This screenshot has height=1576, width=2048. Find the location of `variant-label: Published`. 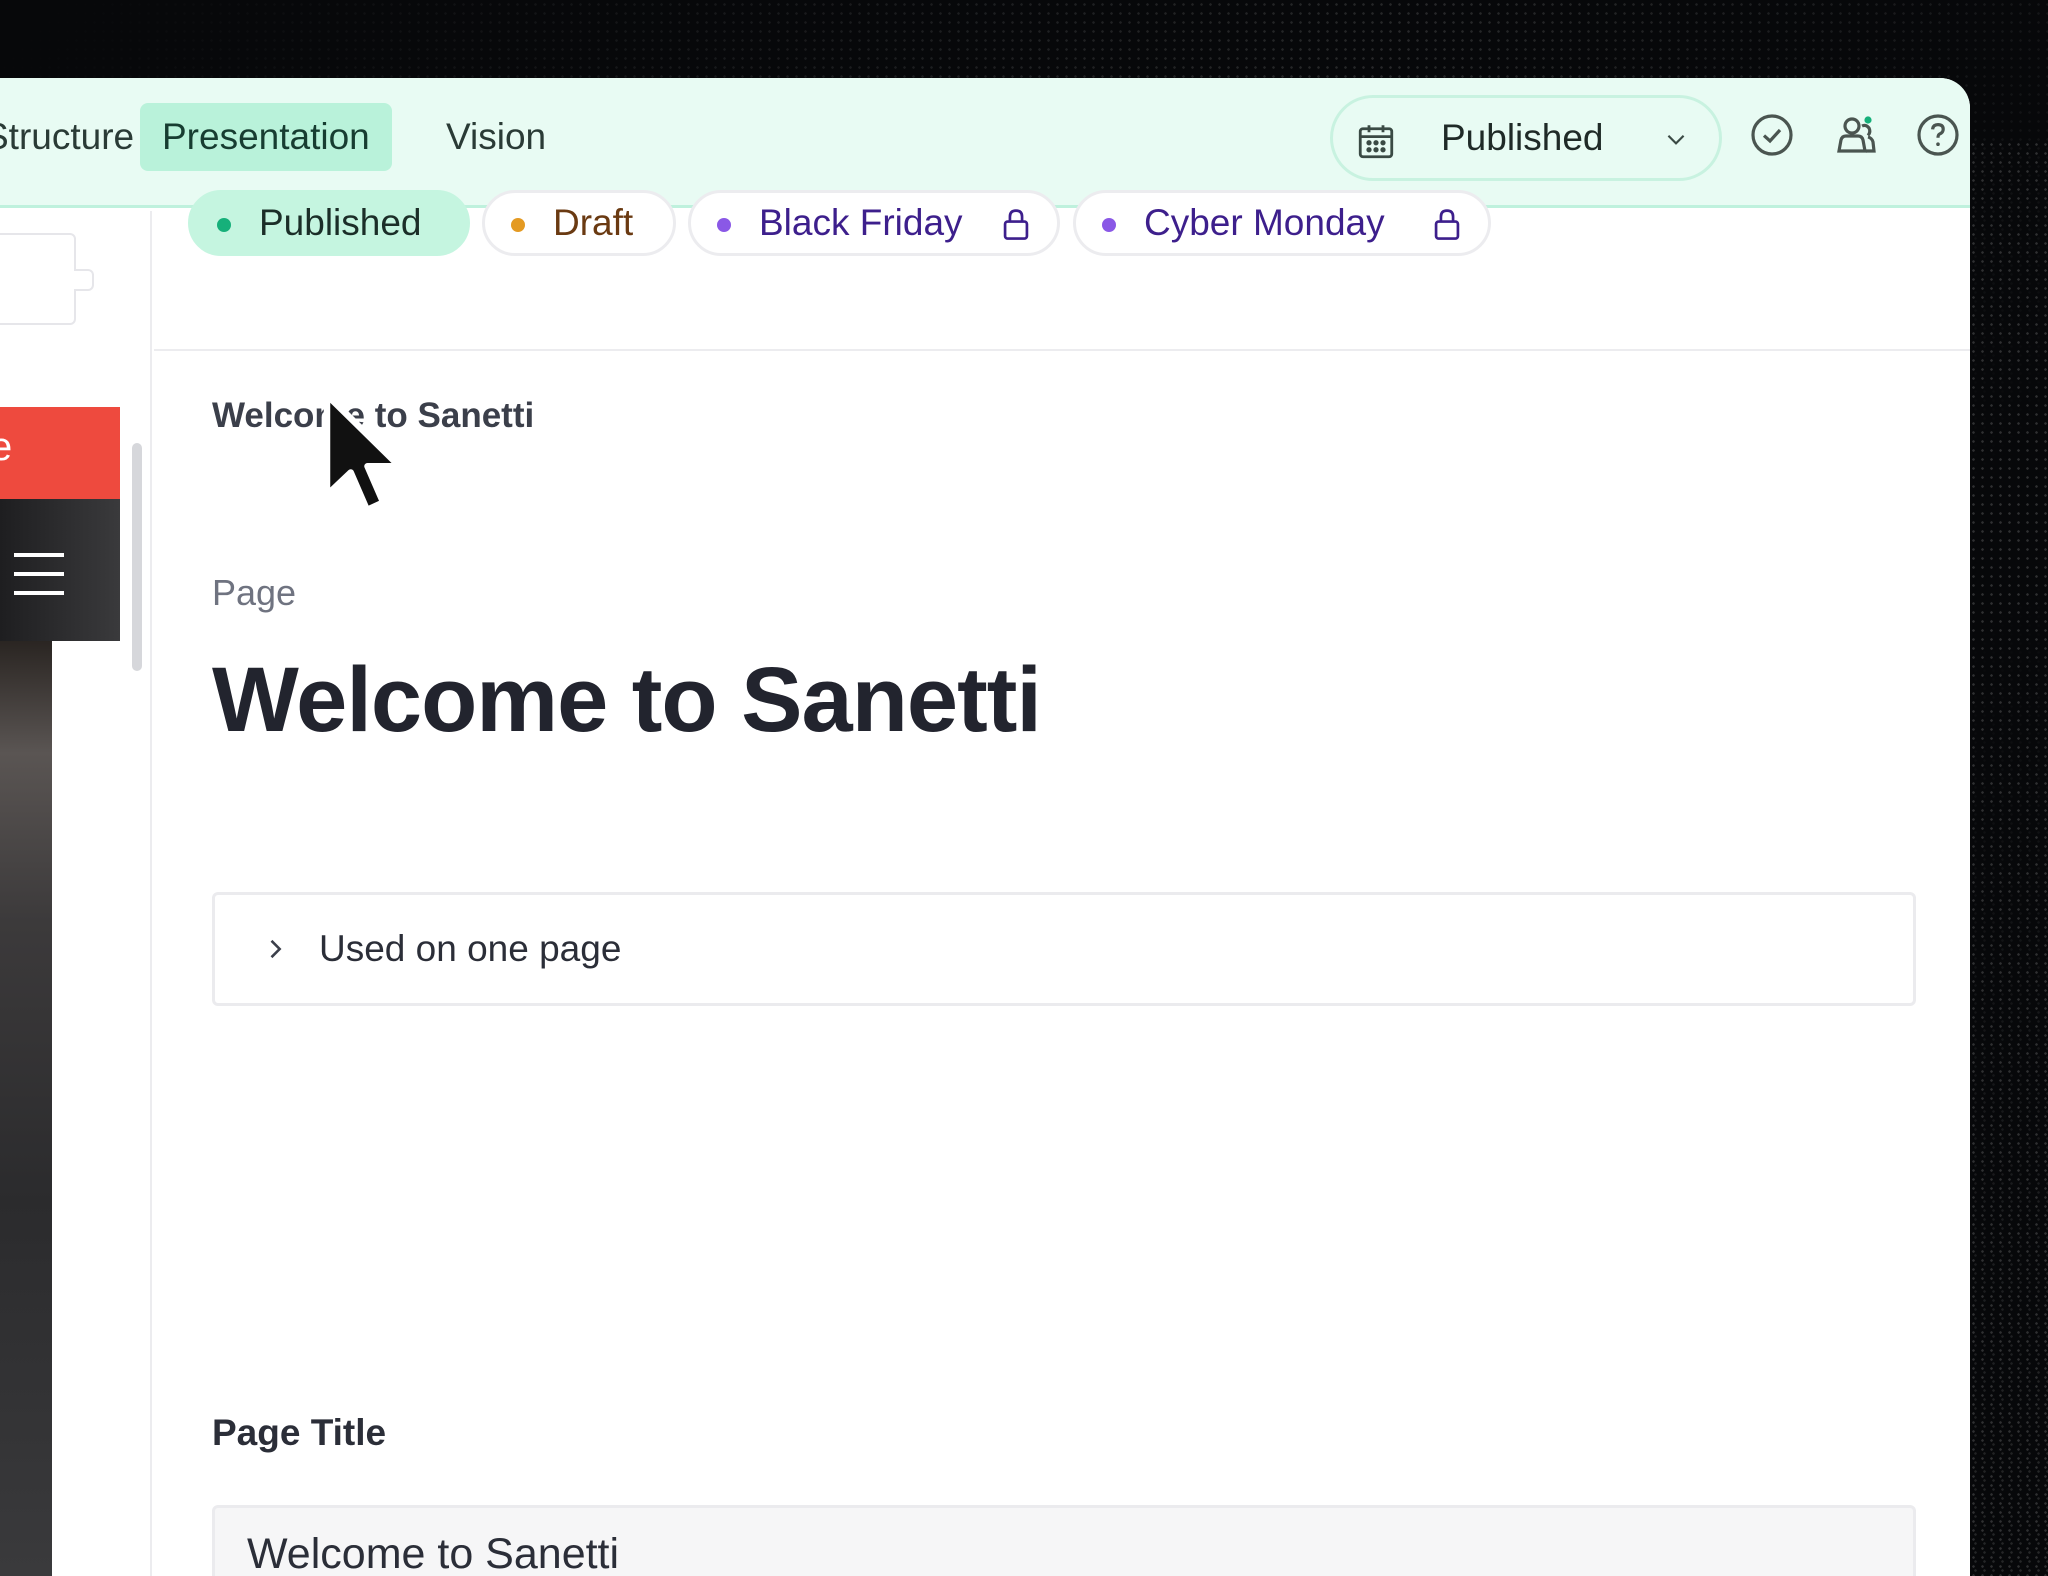

variant-label: Published is located at coordinates (340, 222).